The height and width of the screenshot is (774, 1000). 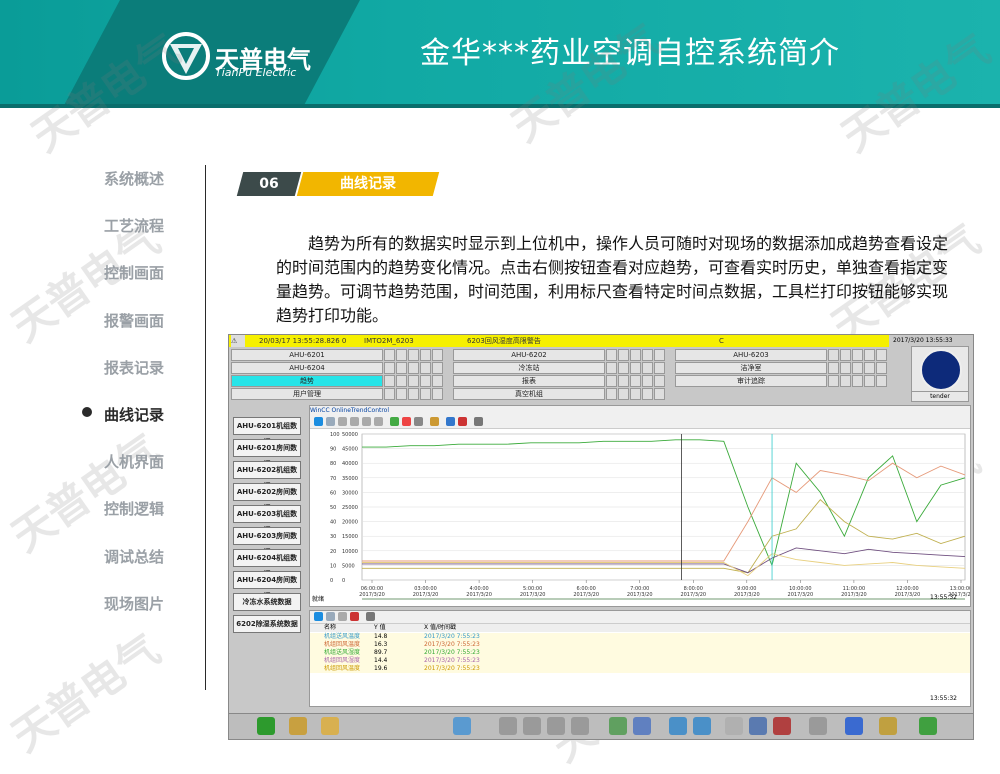 I want to click on nav-button-ahu6201: AHU-6201, so click(x=307, y=355).